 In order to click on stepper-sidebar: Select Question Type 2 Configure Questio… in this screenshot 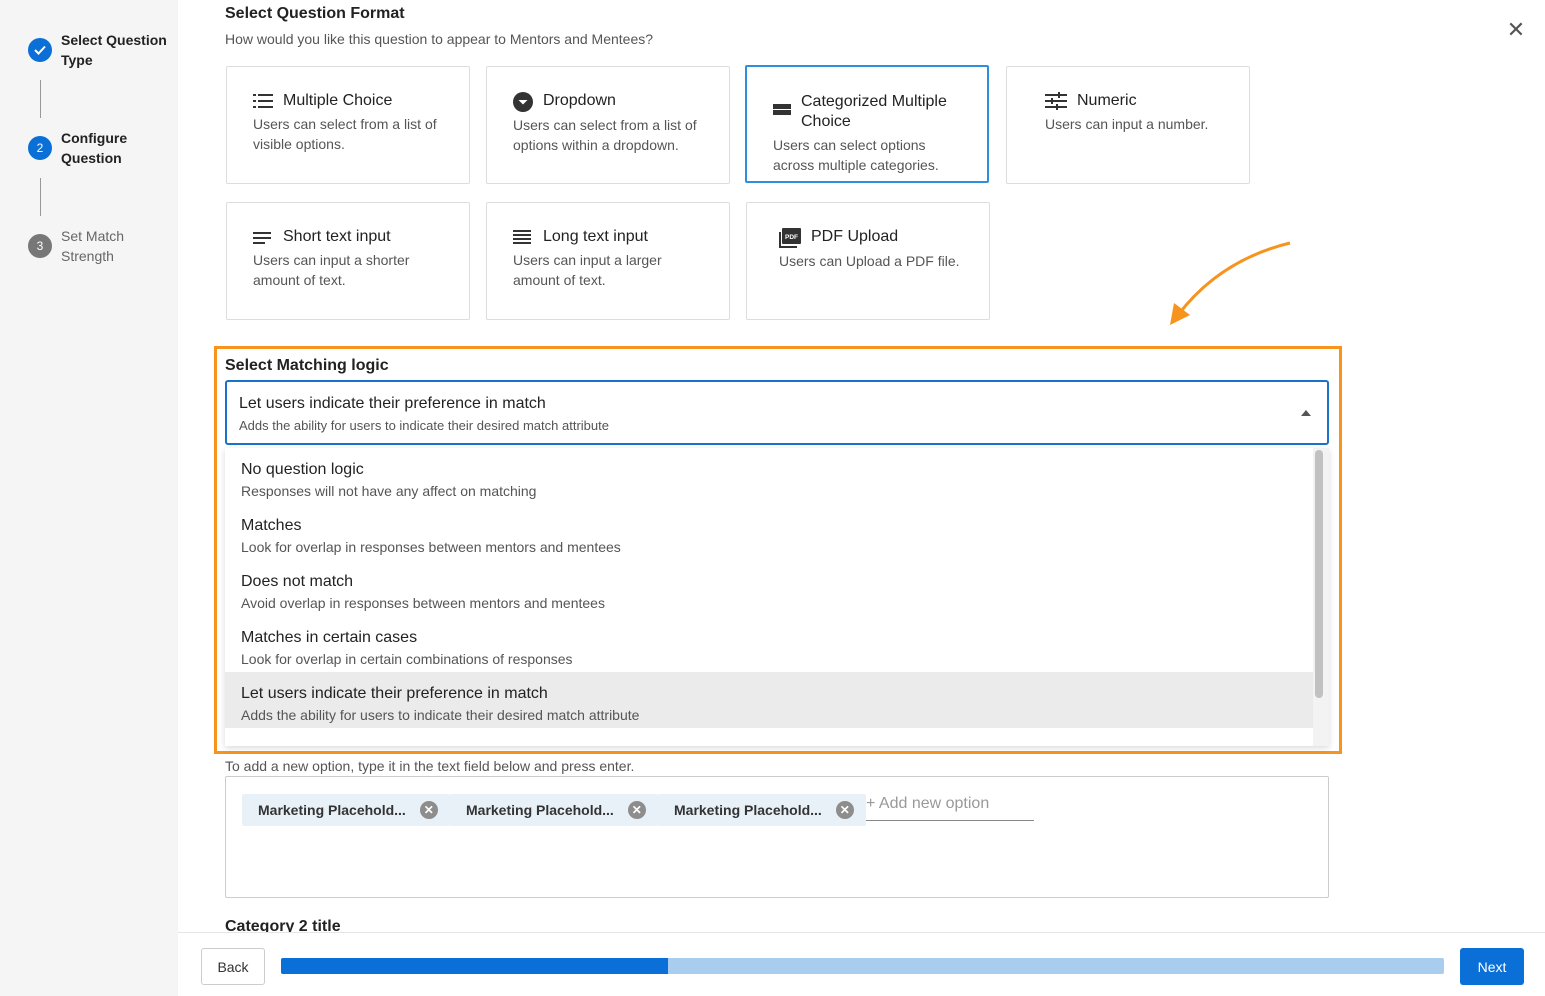, I will do `click(89, 498)`.